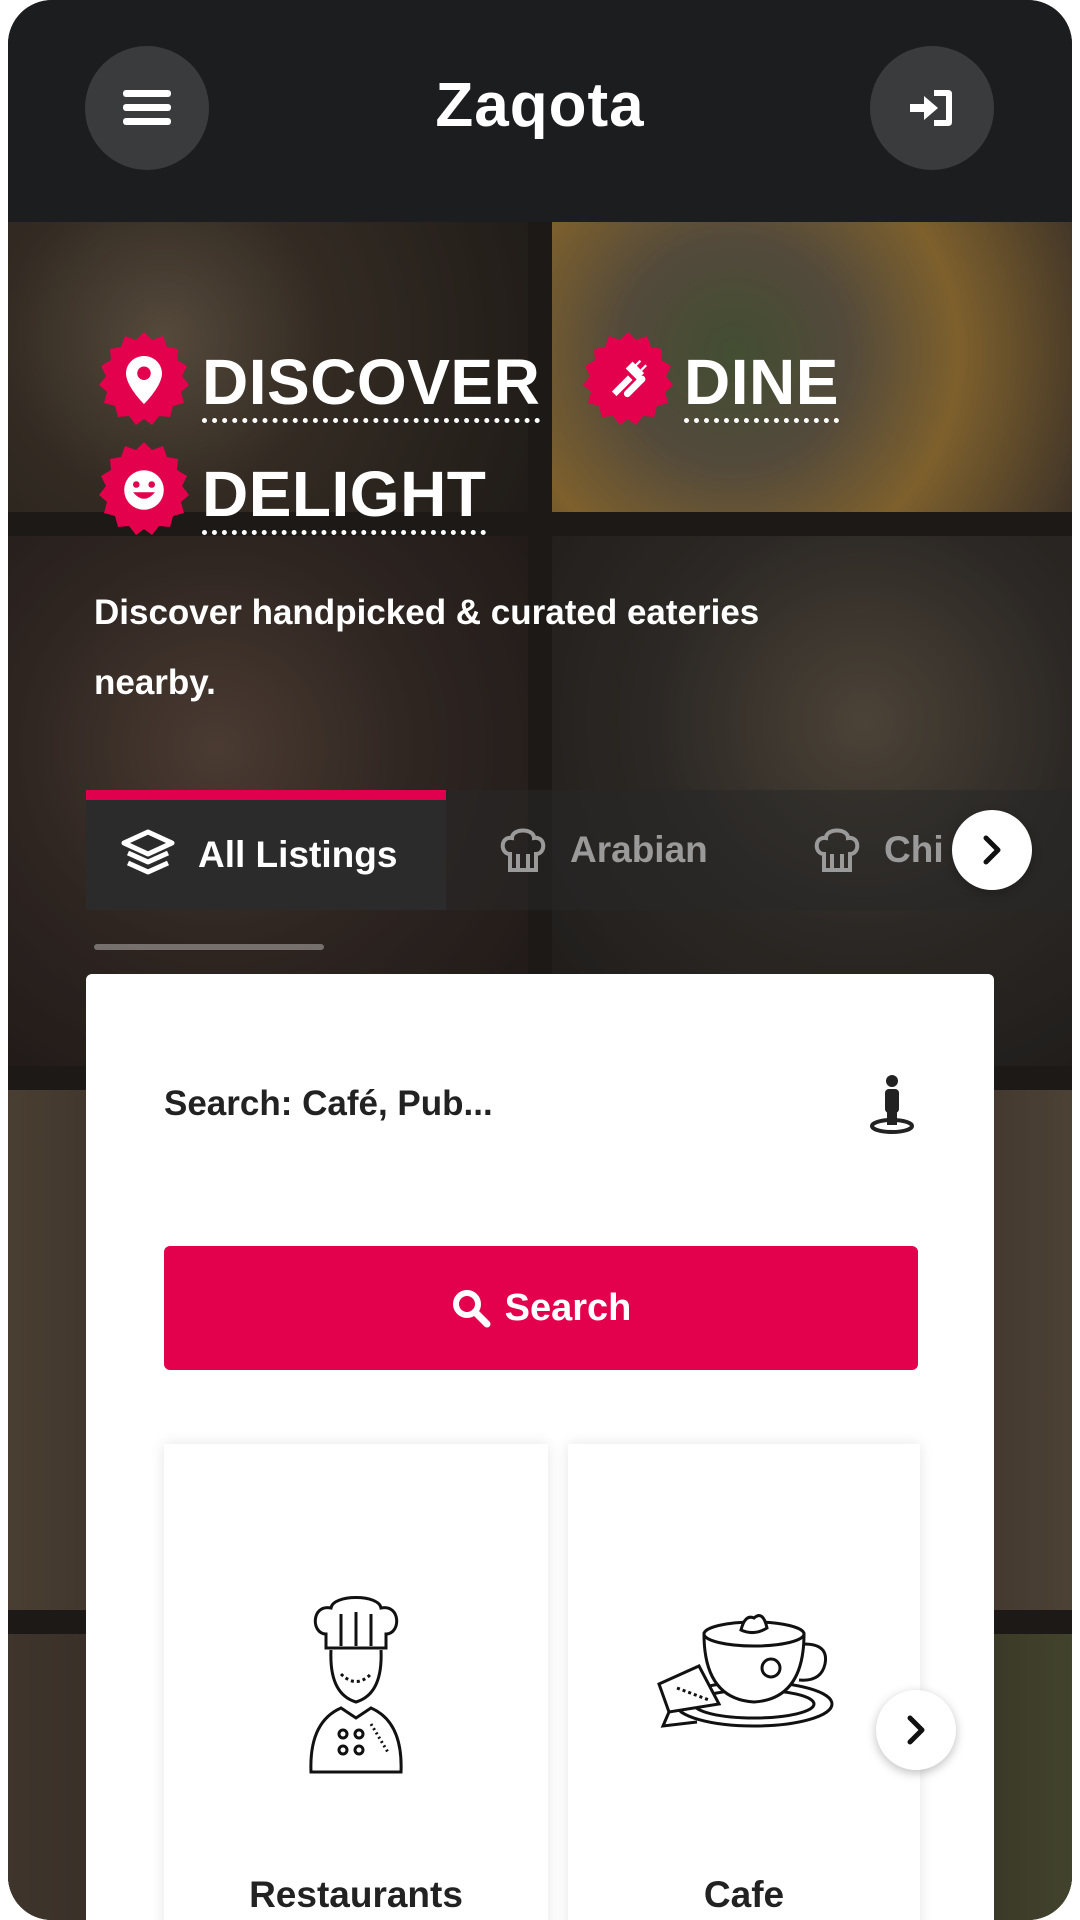 This screenshot has width=1080, height=1920. Describe the element at coordinates (144, 380) in the screenshot. I see `map-pin-badge-icon` at that location.